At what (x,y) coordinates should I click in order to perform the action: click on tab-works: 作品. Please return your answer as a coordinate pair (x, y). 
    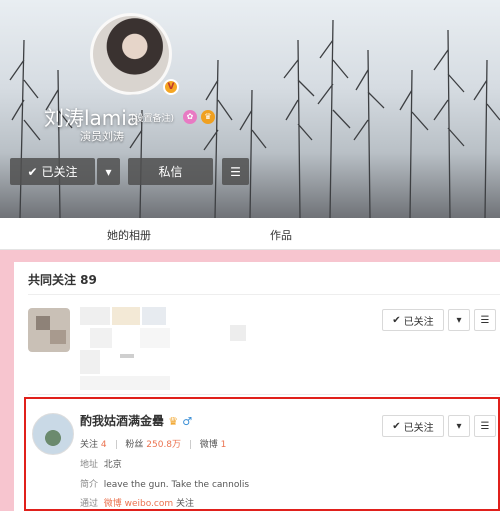
    Looking at the image, I should click on (281, 235).